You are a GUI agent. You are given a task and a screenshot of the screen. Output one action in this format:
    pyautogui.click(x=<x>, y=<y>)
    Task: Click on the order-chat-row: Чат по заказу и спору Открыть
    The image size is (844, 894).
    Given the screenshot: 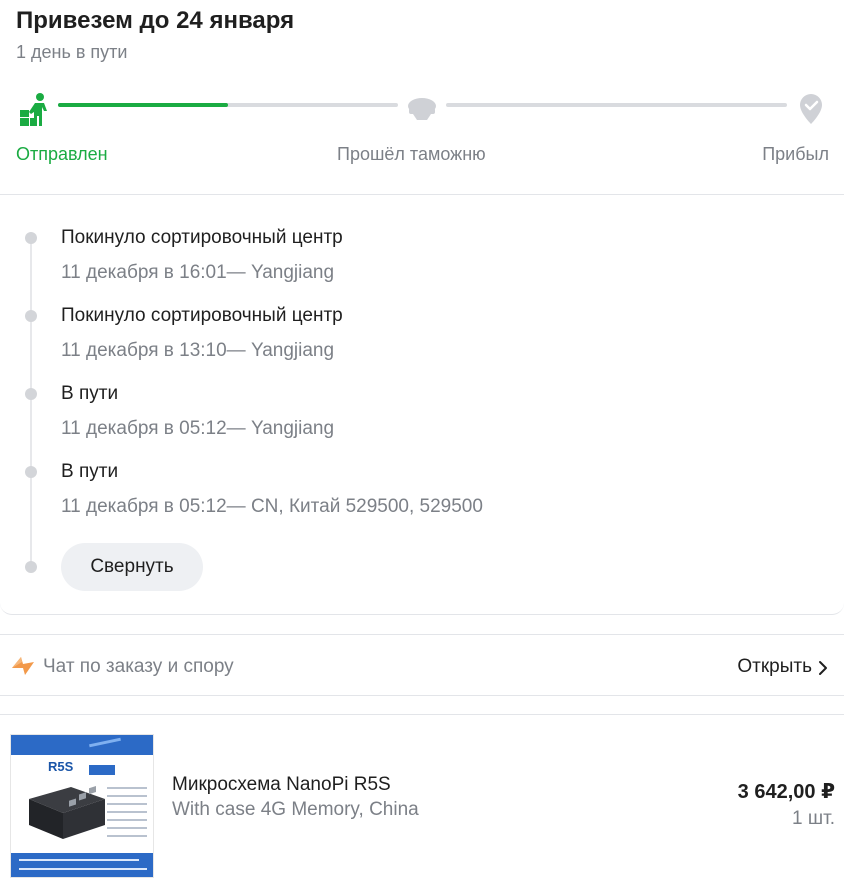 What is the action you would take?
    pyautogui.click(x=422, y=665)
    